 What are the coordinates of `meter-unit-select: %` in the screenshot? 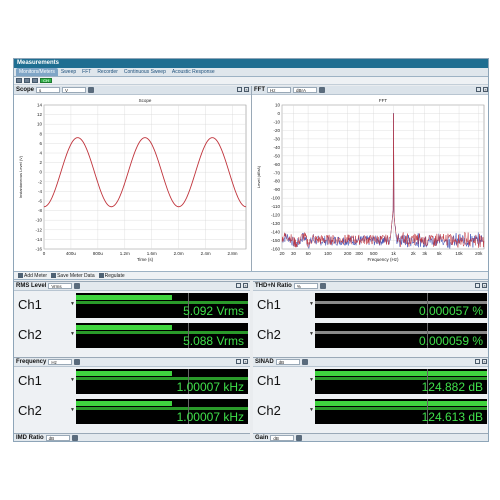 It's located at (305, 286).